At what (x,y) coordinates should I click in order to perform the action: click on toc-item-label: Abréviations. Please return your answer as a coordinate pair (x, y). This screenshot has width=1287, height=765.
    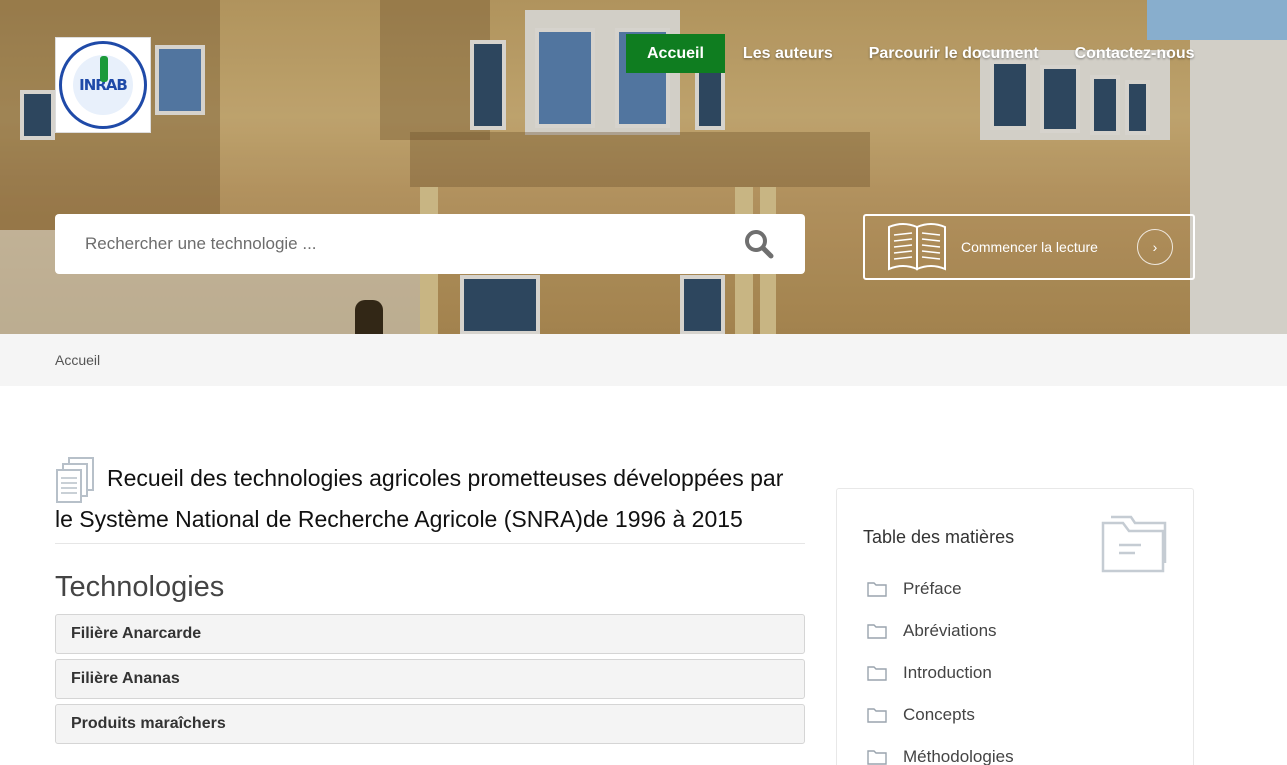
    Looking at the image, I should click on (950, 630).